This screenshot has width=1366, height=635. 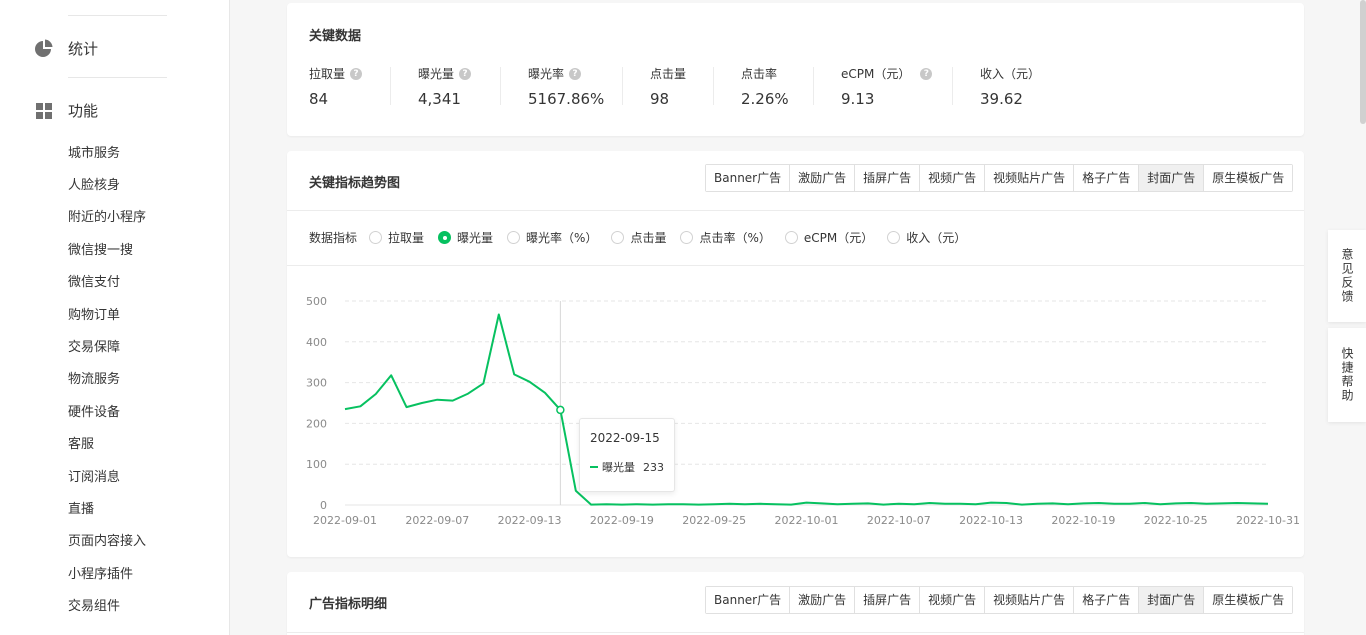 What do you see at coordinates (94, 186) in the screenshot?
I see `sidebar-item-face-verify: 人脸核身` at bounding box center [94, 186].